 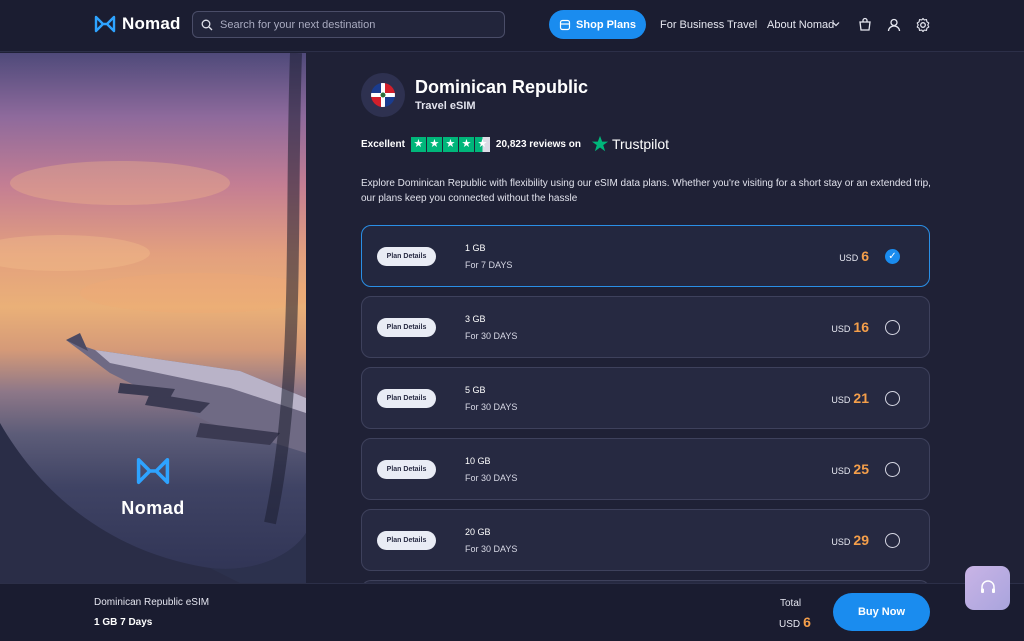 I want to click on reviews-count: 20,823 reviews on, so click(x=538, y=144).